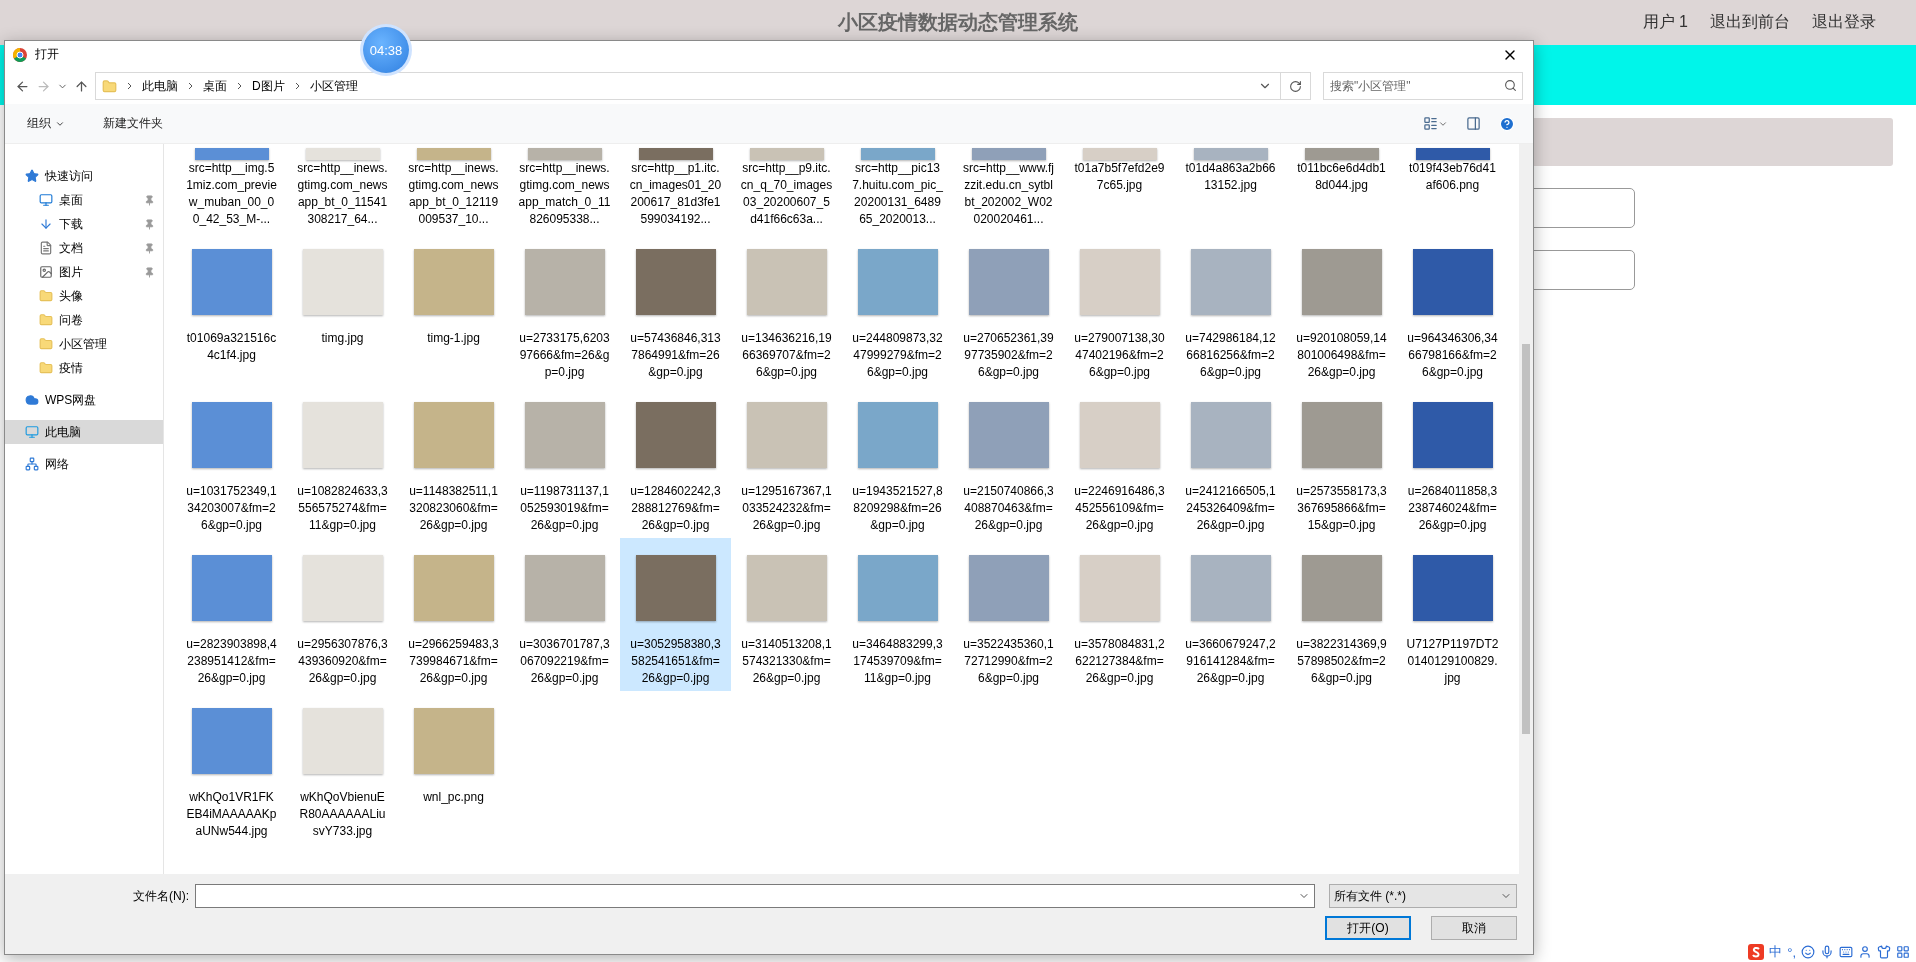  I want to click on nav-item: 文档, so click(84, 248).